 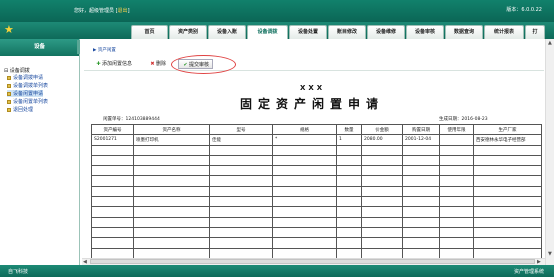 What do you see at coordinates (549, 152) in the screenshot?
I see `vertical-scrollbar: ▲ ▼` at bounding box center [549, 152].